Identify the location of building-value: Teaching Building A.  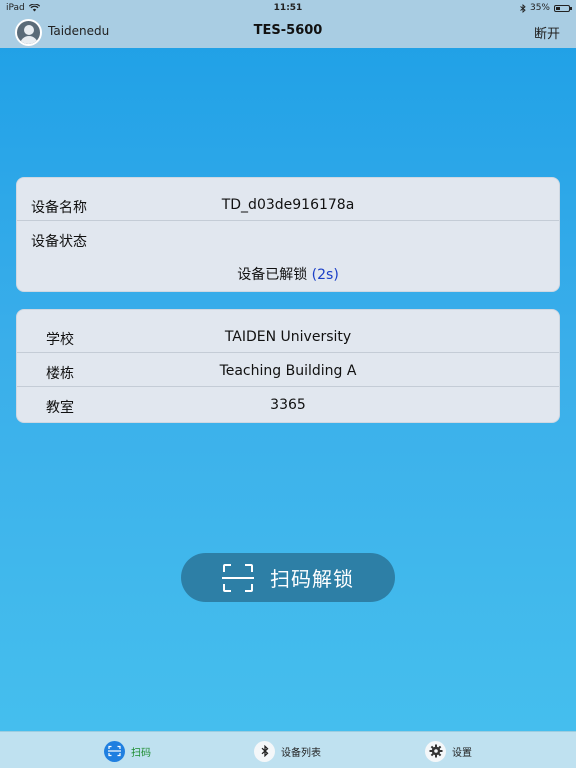
(288, 371).